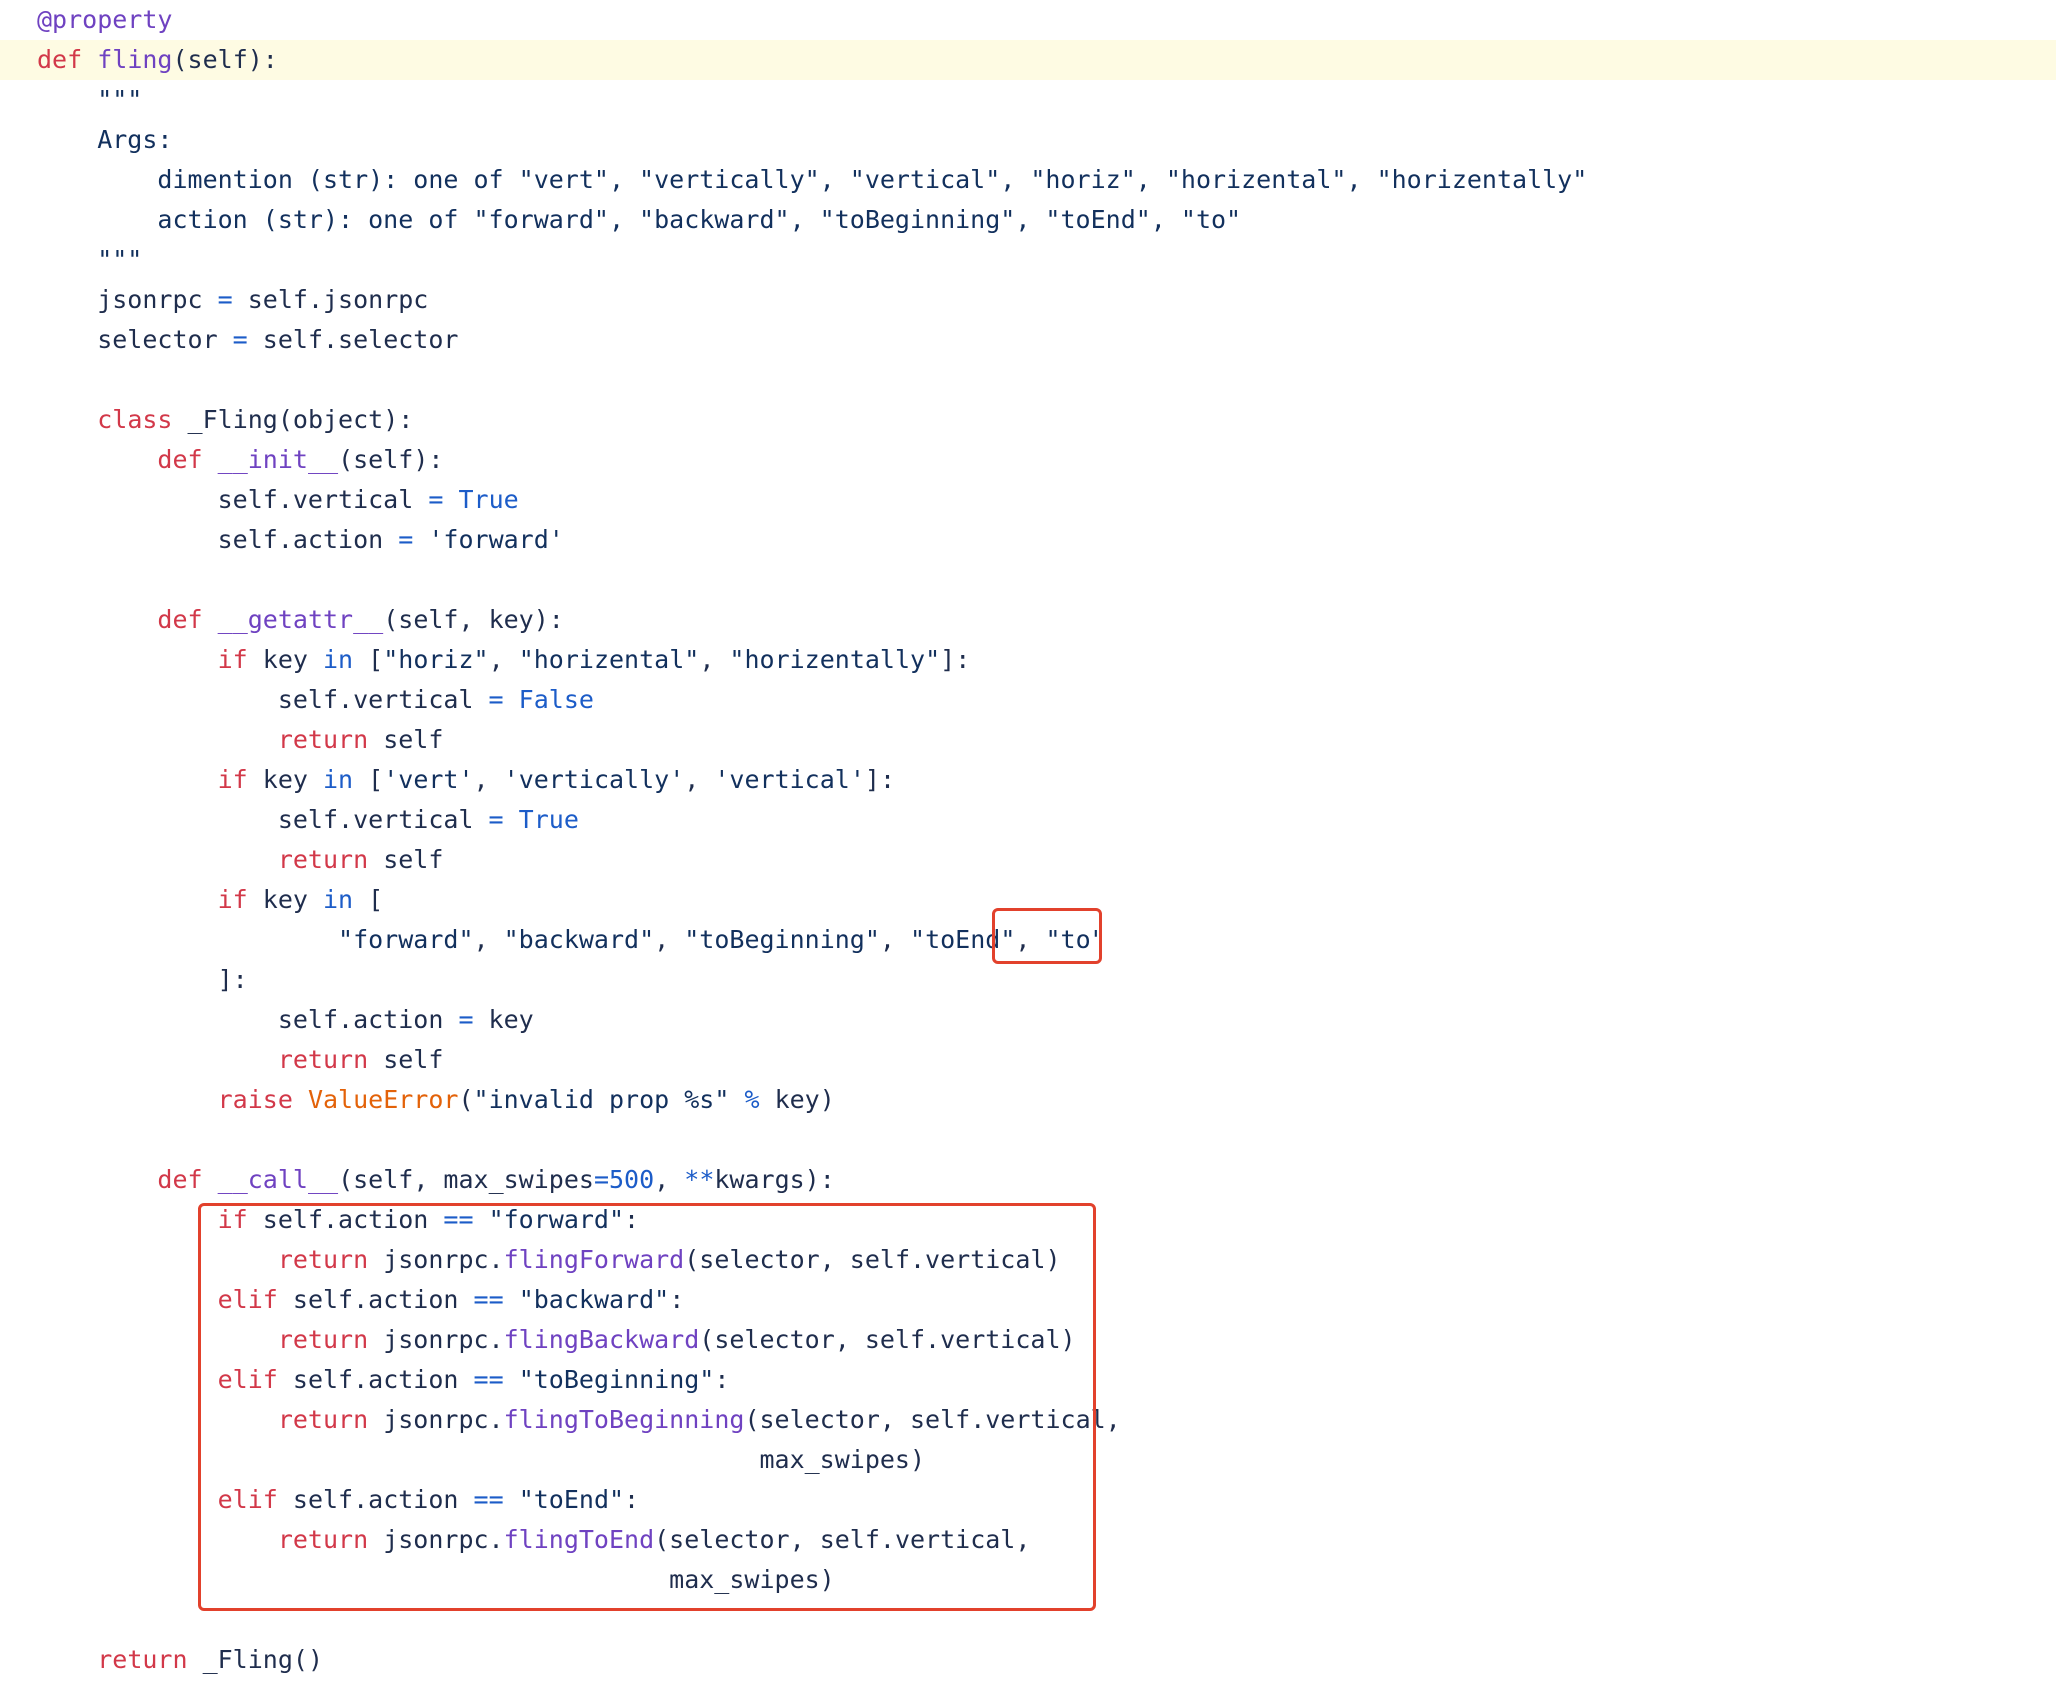 The image size is (2056, 1704). What do you see at coordinates (466, 1099) in the screenshot?
I see `code-token: (` at bounding box center [466, 1099].